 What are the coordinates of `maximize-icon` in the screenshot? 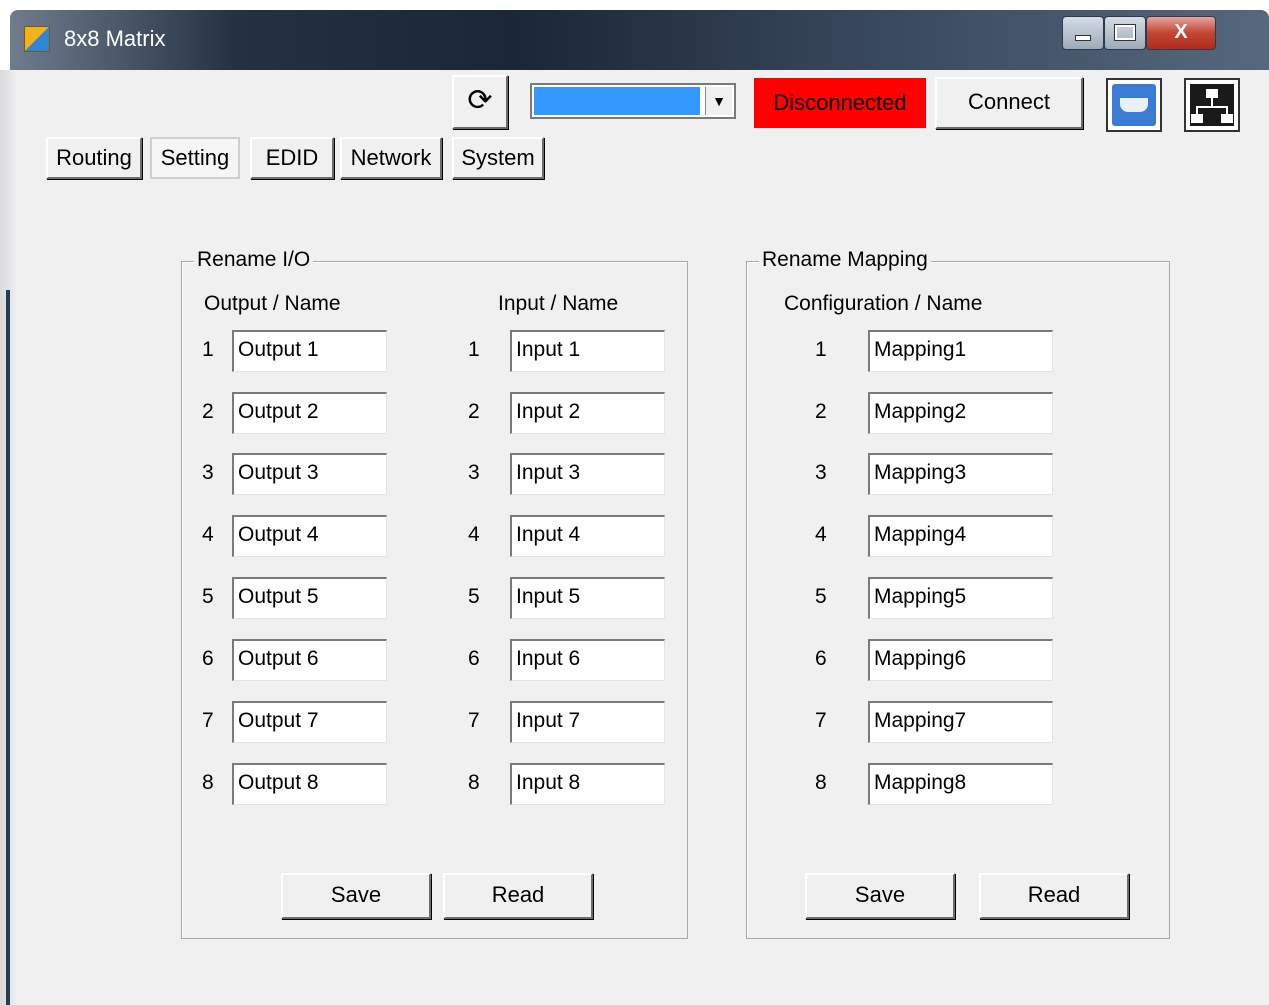 It's located at (1125, 32).